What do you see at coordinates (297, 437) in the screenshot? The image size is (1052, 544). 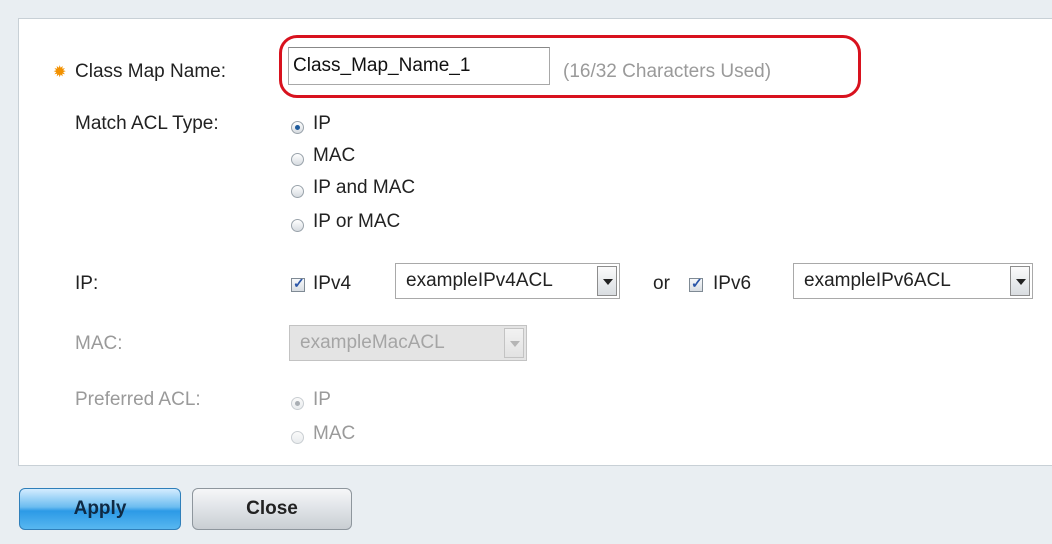 I see `preferred-acl-radio-mac` at bounding box center [297, 437].